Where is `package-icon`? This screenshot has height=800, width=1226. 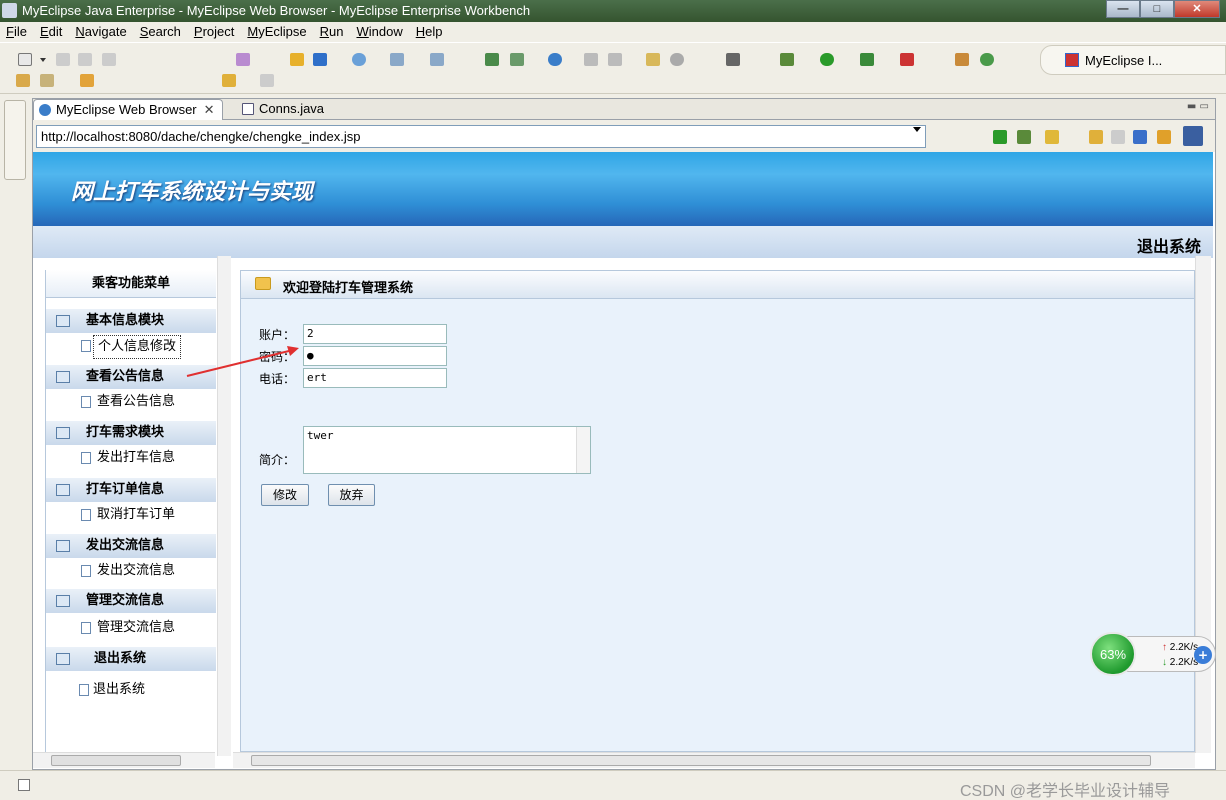
package-icon is located at coordinates (962, 59).